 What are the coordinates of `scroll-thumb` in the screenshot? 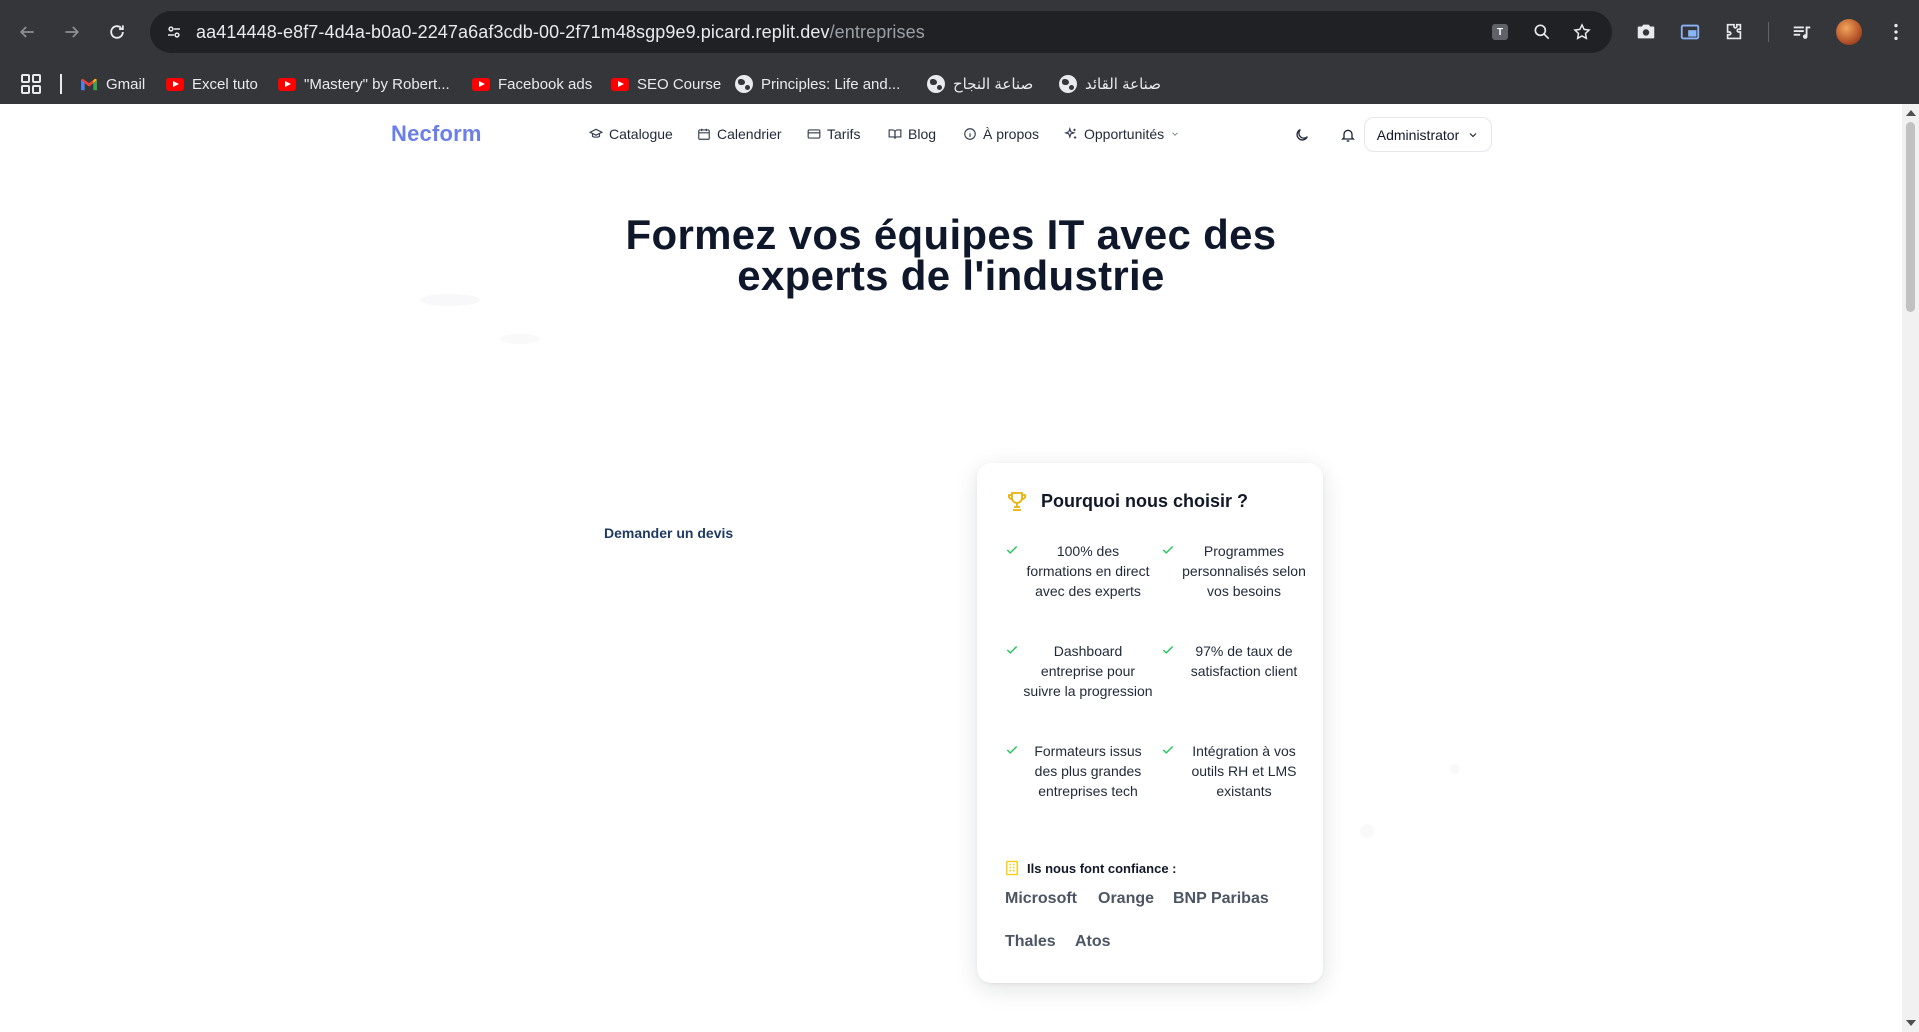 It's located at (1910, 217).